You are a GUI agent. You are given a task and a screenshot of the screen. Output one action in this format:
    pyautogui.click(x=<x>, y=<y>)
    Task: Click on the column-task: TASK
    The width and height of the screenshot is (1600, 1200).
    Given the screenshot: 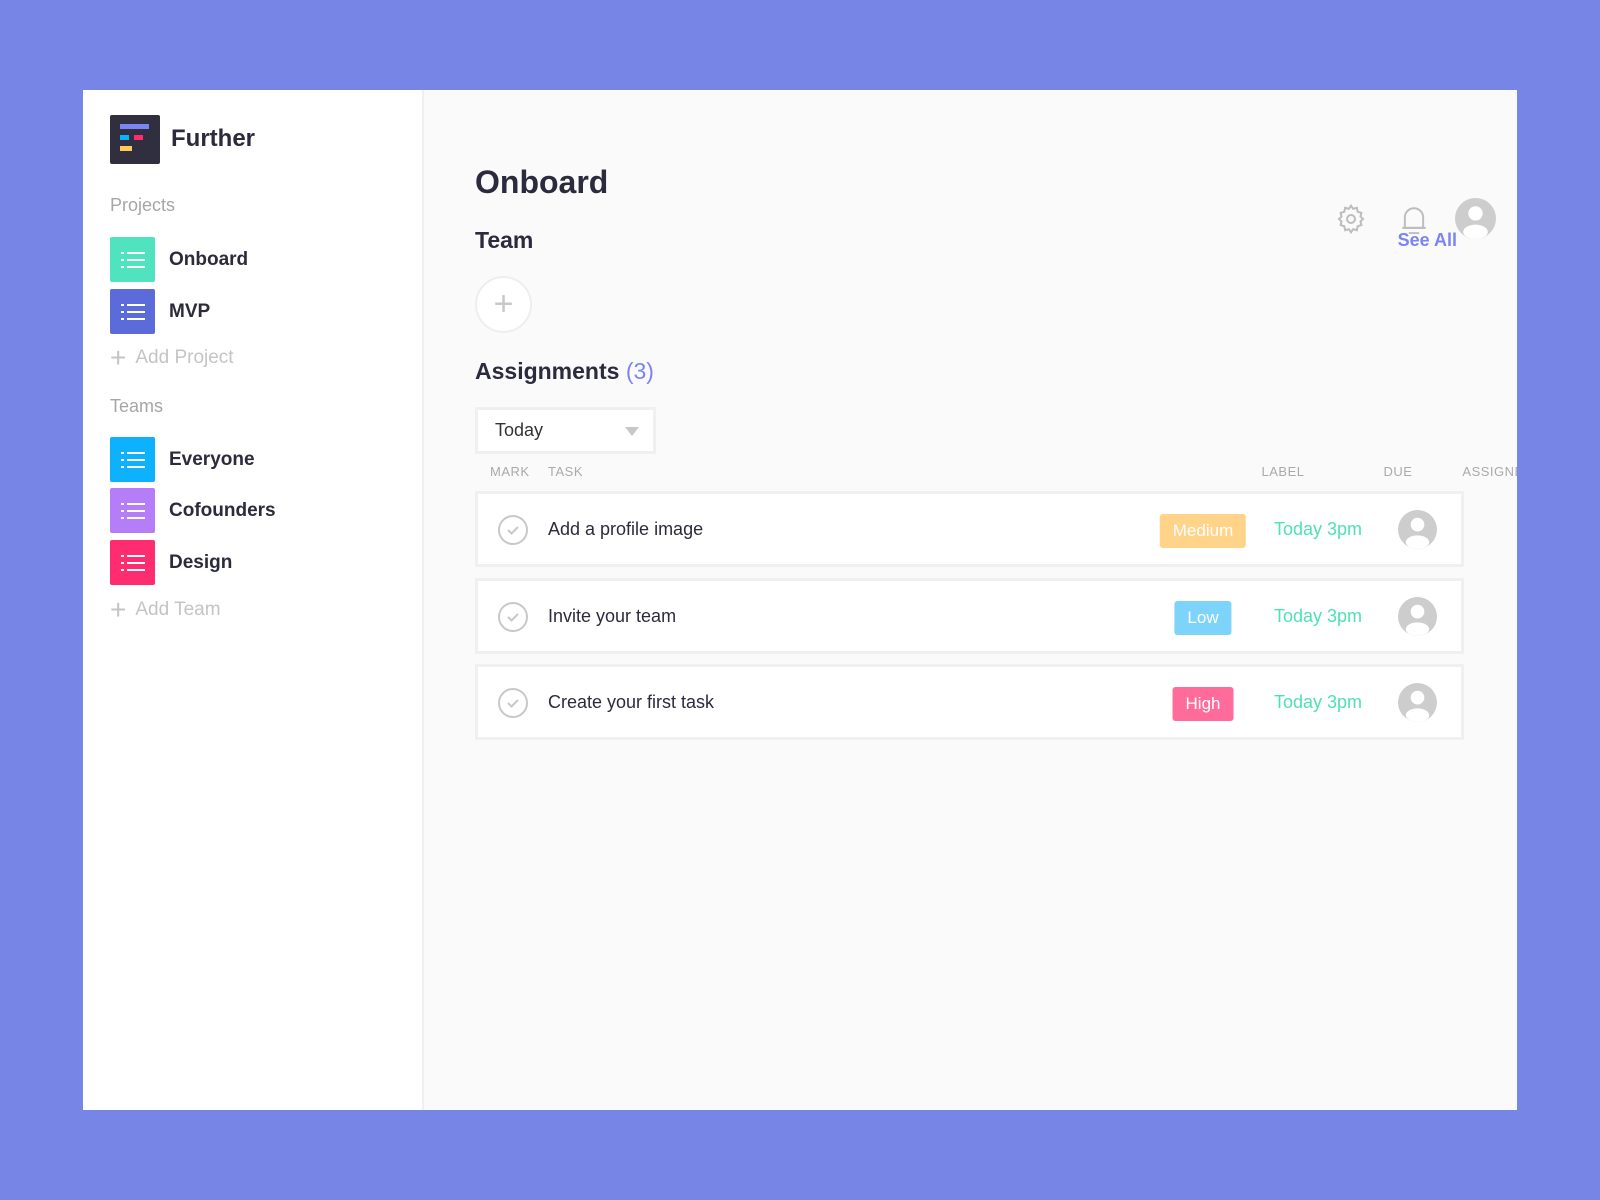 What is the action you would take?
    pyautogui.click(x=565, y=471)
    